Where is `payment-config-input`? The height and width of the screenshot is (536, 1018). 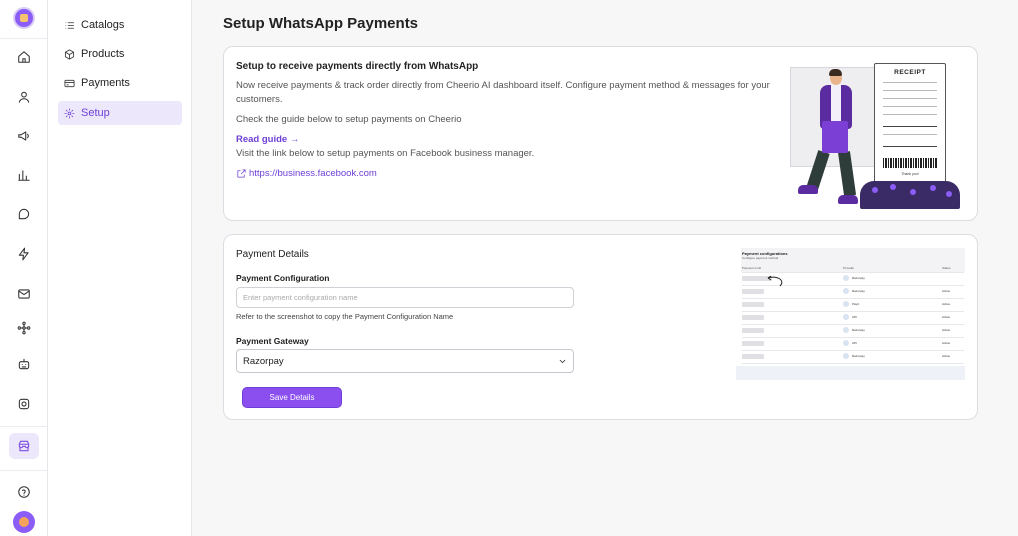
payment-config-input is located at coordinates (405, 297).